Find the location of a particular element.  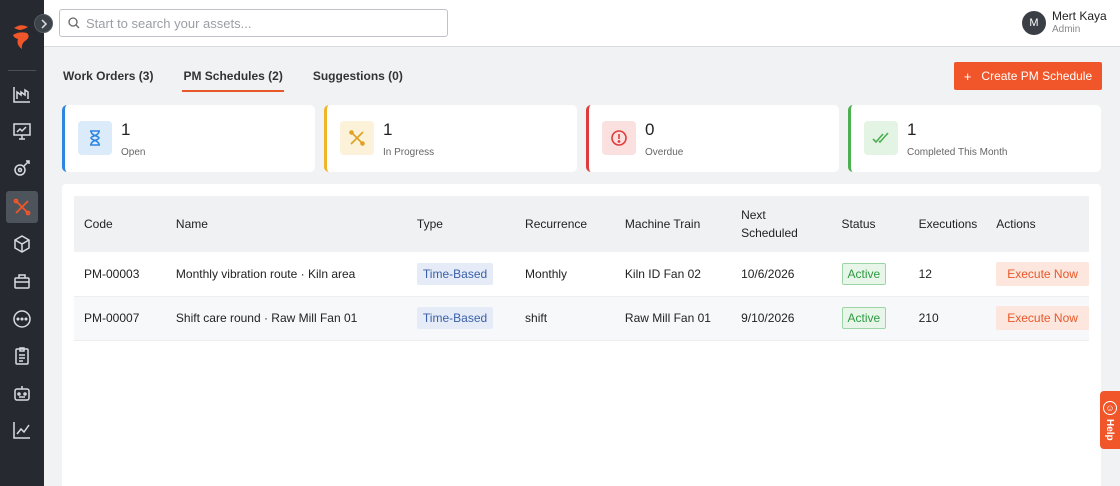

clipboard-icon is located at coordinates (22, 356).